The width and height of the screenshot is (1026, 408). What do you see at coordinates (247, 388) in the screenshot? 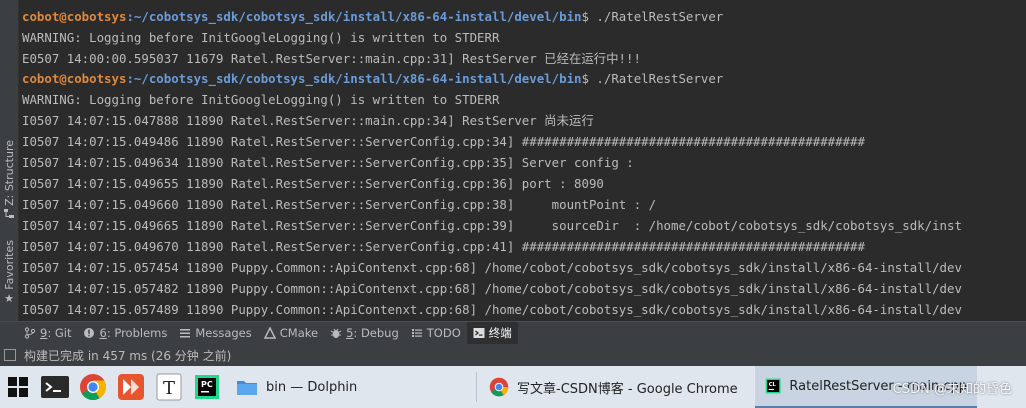
I see `dolphin-folder-icon` at bounding box center [247, 388].